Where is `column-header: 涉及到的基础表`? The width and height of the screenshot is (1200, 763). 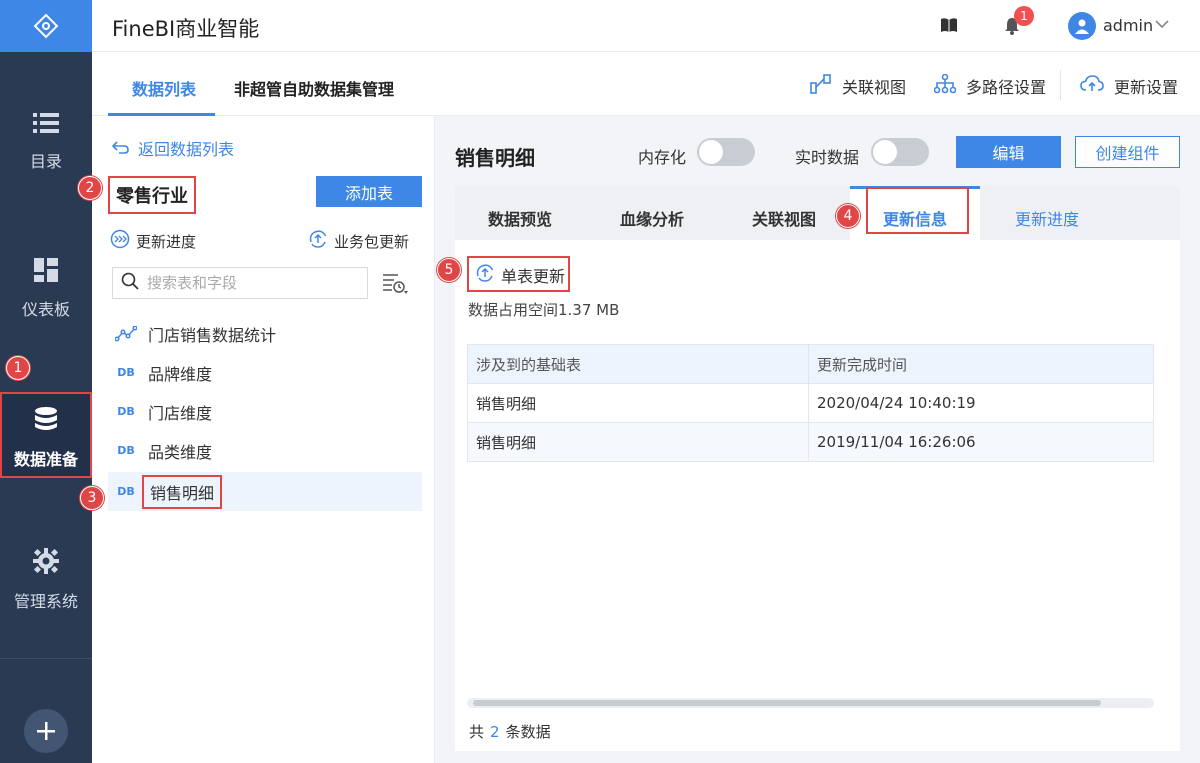 column-header: 涉及到的基础表 is located at coordinates (638, 364).